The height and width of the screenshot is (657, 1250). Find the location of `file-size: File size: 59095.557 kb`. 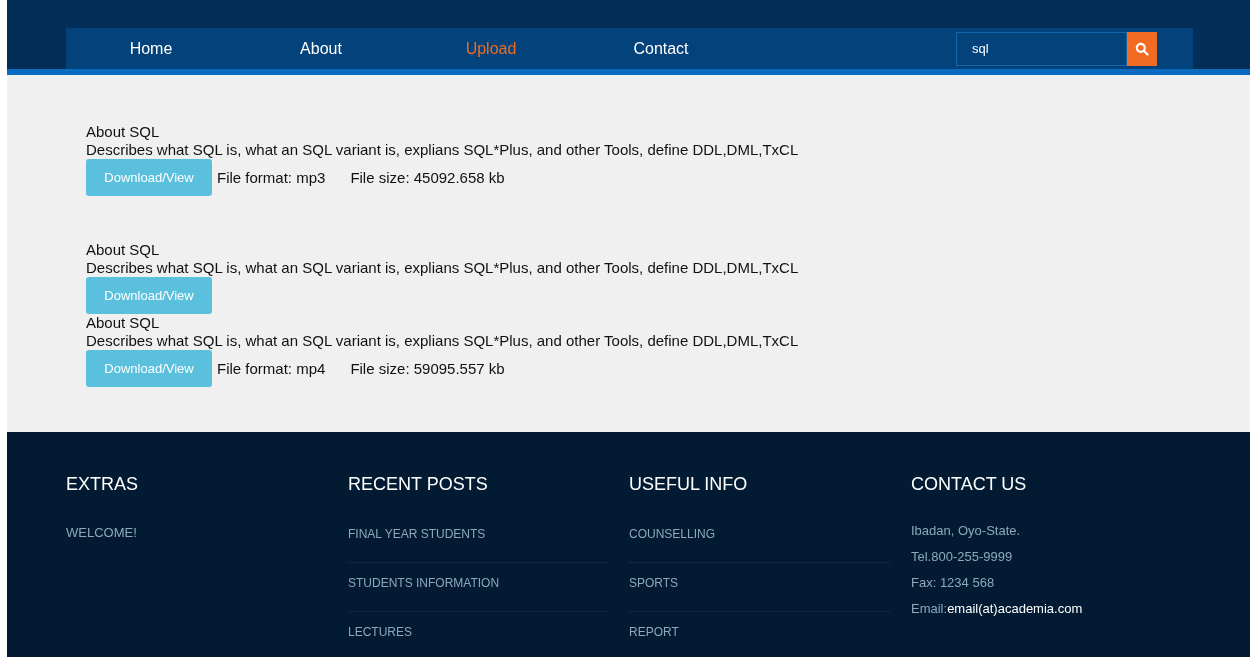

file-size: File size: 59095.557 kb is located at coordinates (427, 368).